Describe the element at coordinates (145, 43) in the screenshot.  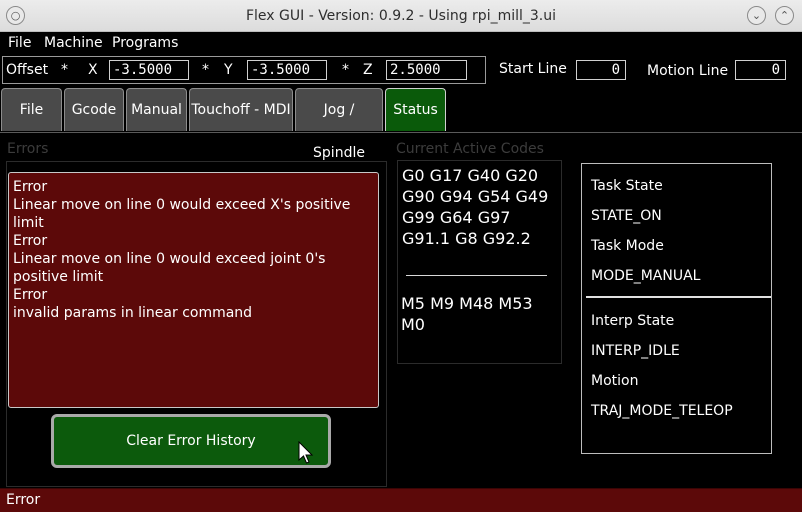
I see `menu-programs: Programs` at that location.